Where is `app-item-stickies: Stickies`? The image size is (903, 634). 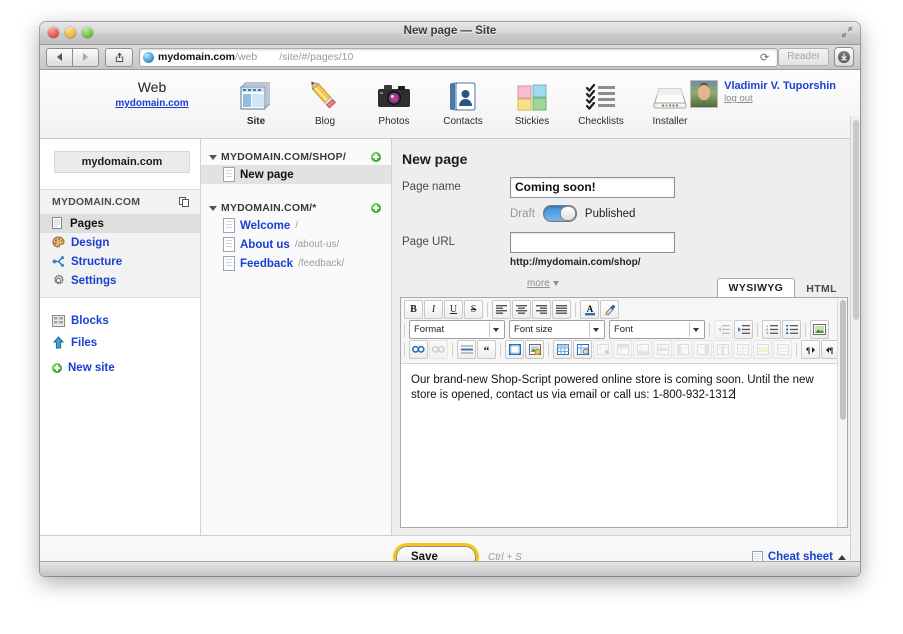
app-item-stickies: Stickies is located at coordinates (532, 101).